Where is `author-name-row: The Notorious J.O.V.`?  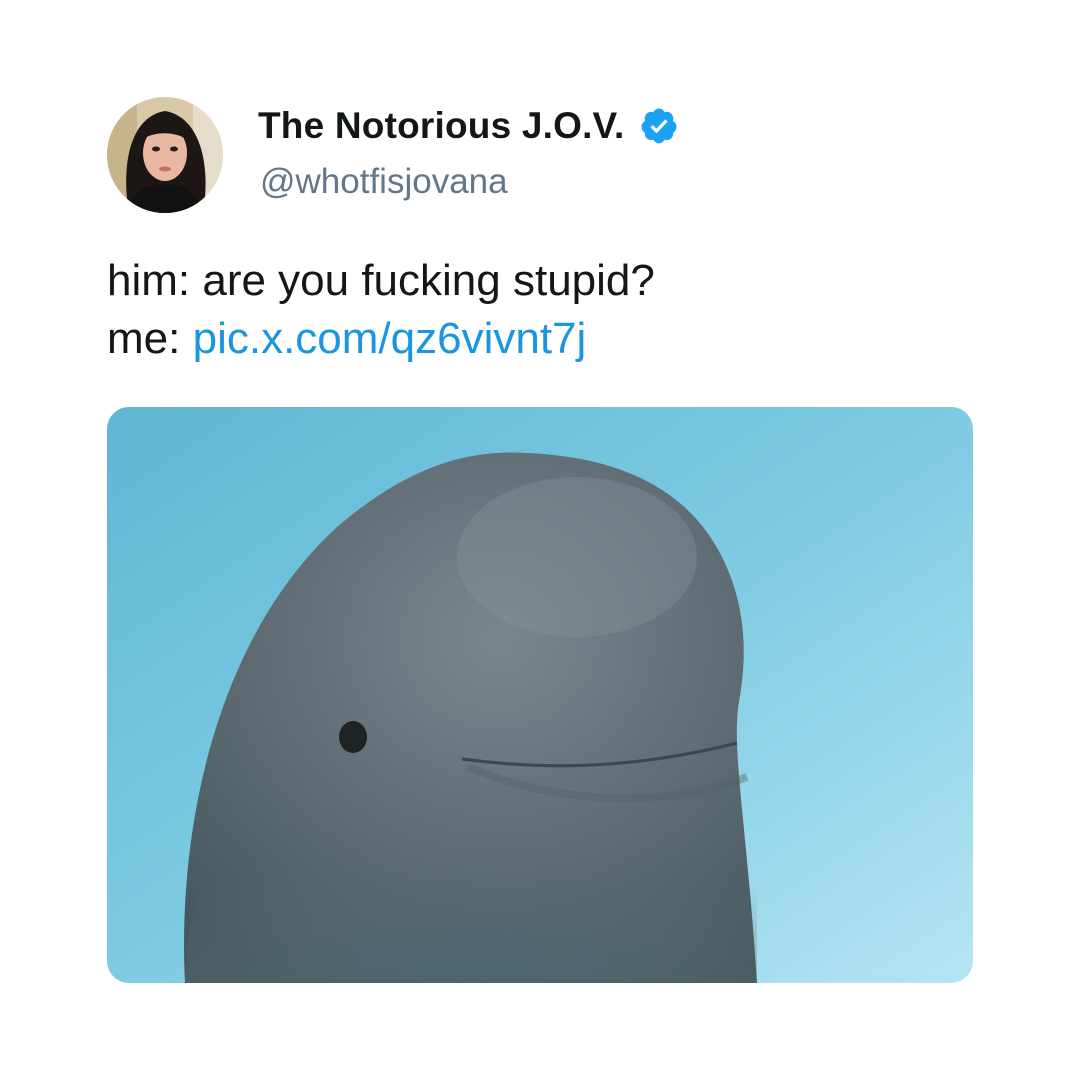
author-name-row: The Notorious J.O.V. is located at coordinates (468, 126).